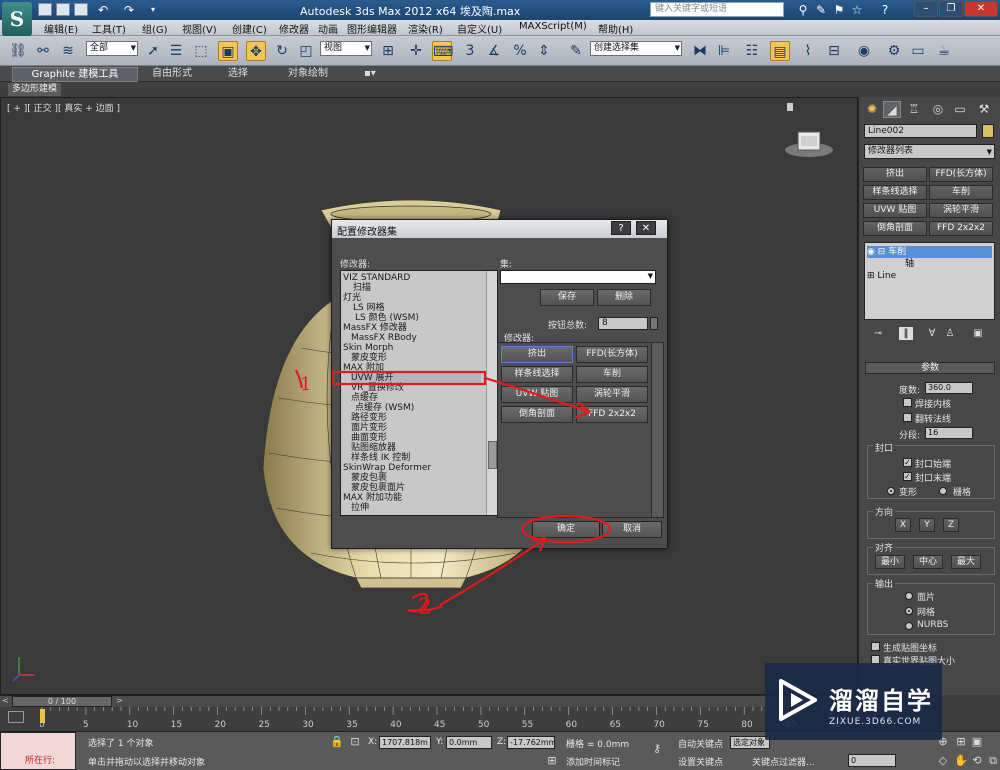 The image size is (1000, 770). Describe the element at coordinates (16, 717) in the screenshot. I see `mini-curve-editor-icon` at that location.